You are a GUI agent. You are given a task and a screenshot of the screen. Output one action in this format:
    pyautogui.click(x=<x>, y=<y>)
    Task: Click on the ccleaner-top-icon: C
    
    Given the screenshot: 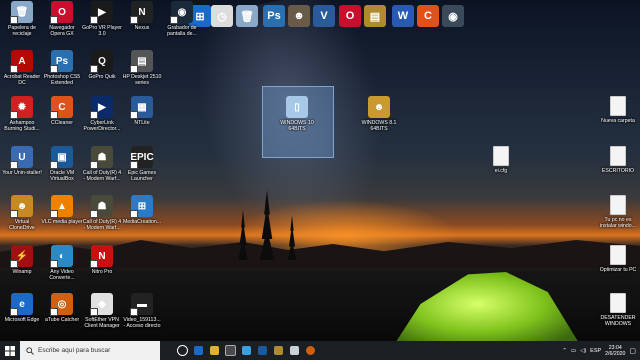 What is the action you would take?
    pyautogui.click(x=428, y=16)
    